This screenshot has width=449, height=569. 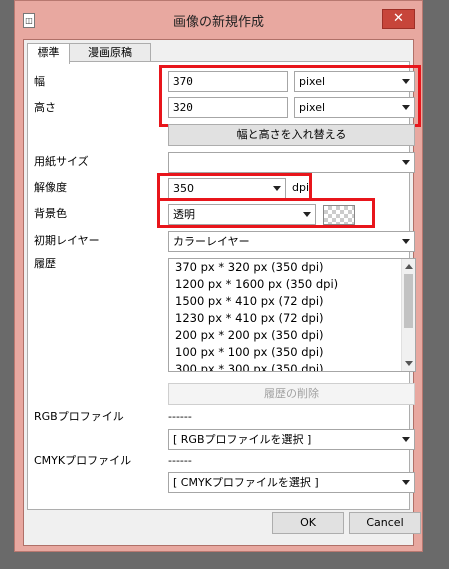 What do you see at coordinates (242, 439) in the screenshot?
I see `rgb-profile-value: [ RGBプロファイルを選択 ]` at bounding box center [242, 439].